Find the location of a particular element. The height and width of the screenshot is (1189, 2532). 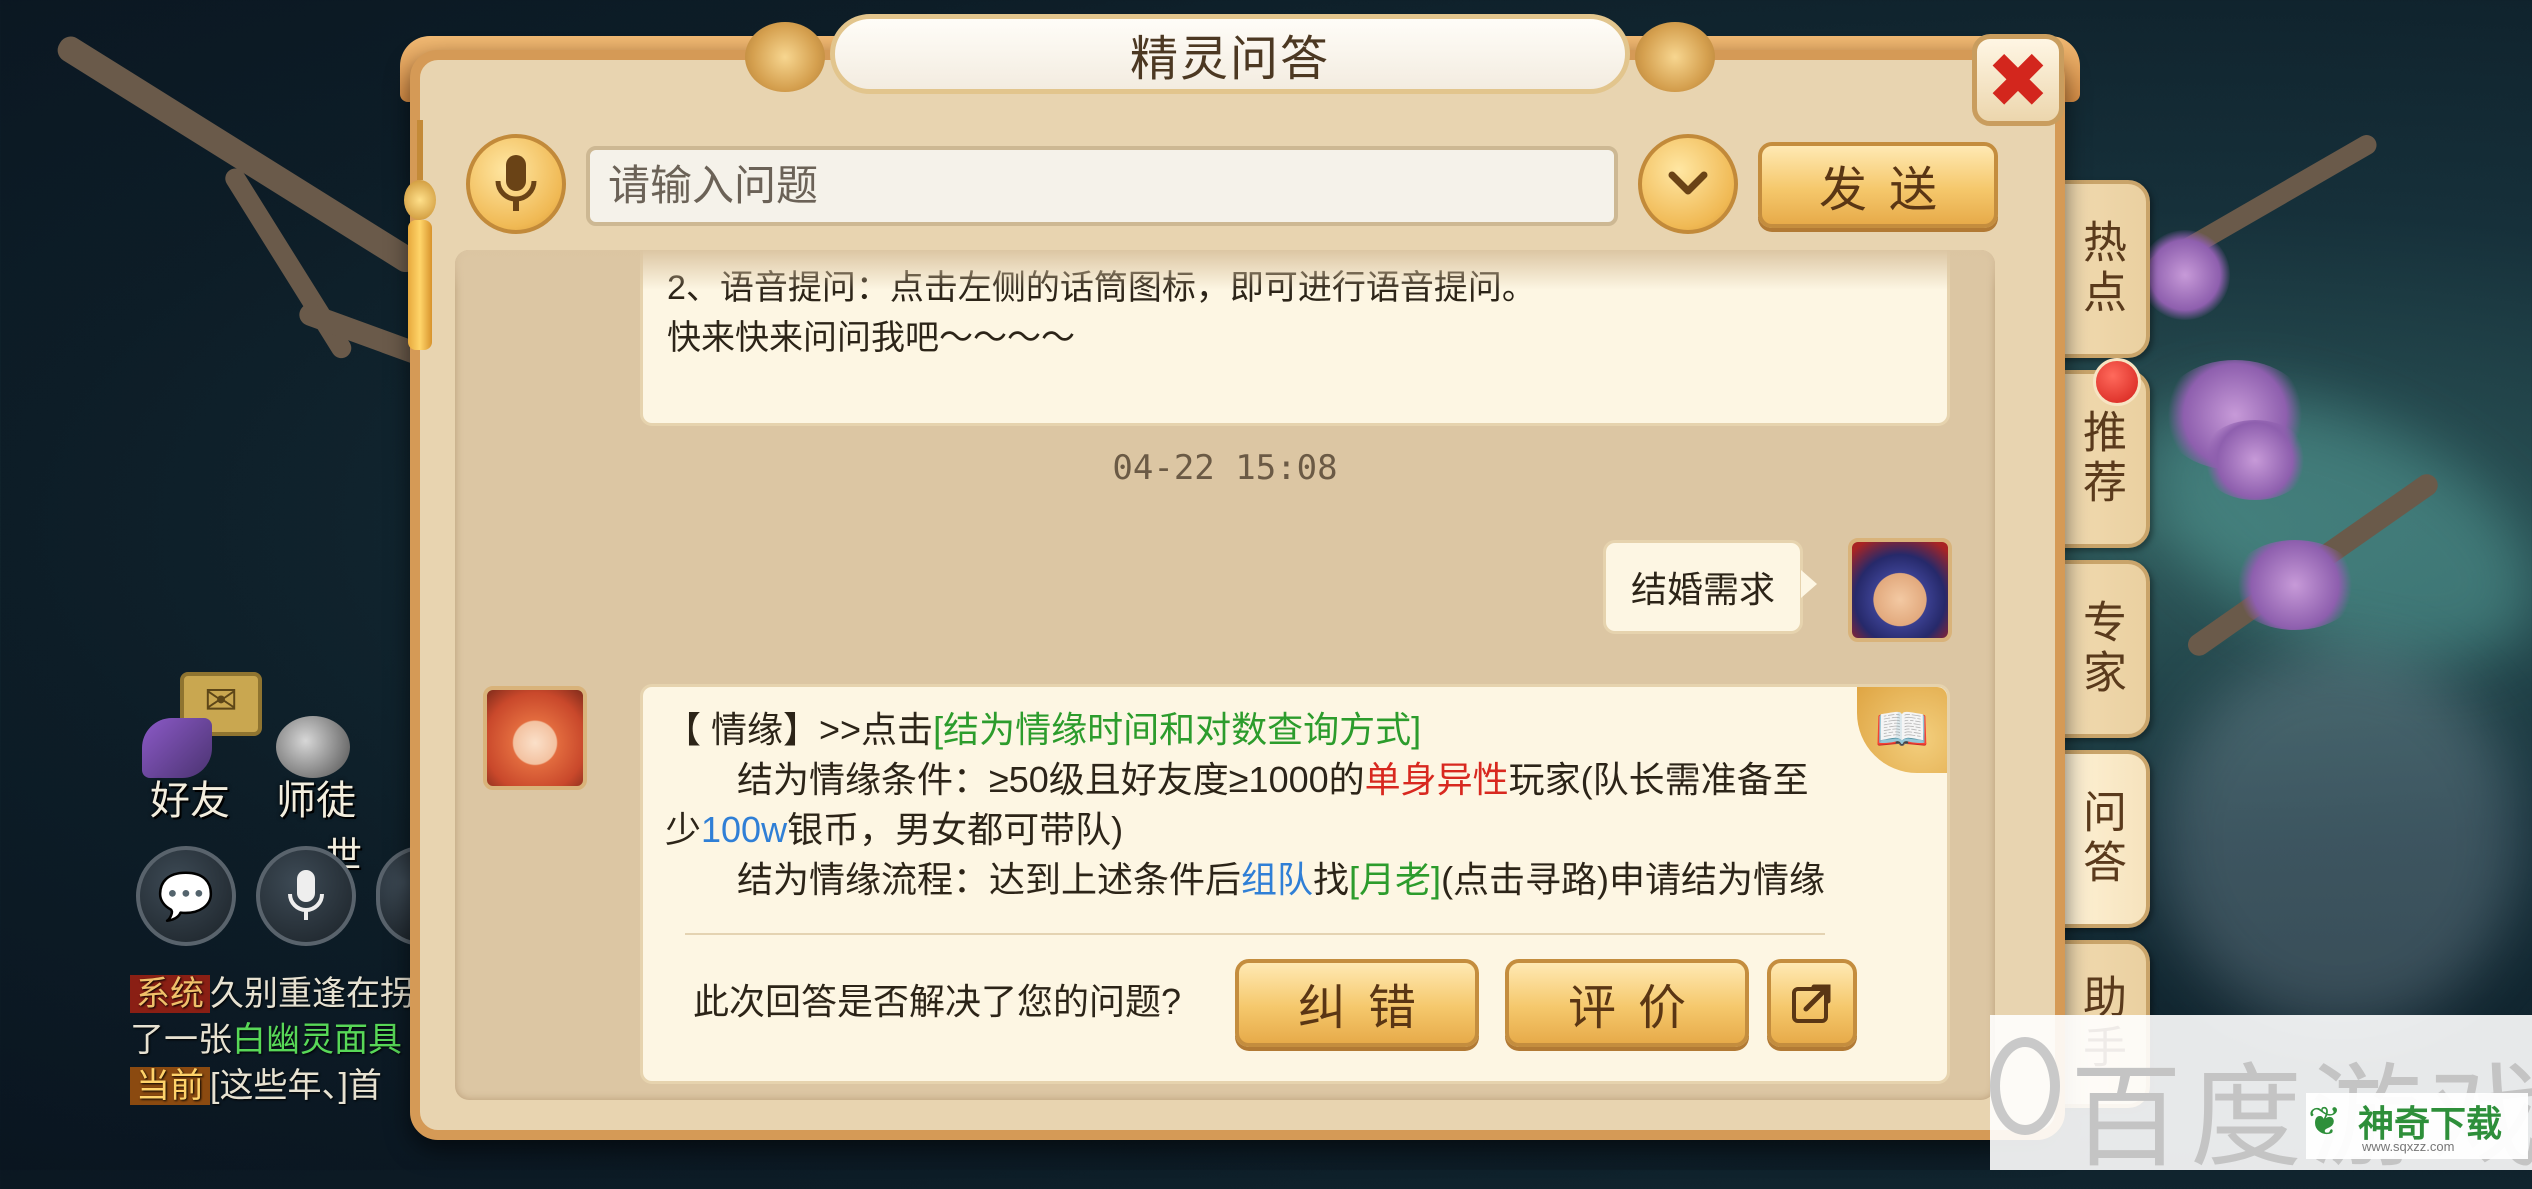

voice-input-button is located at coordinates (516, 184).